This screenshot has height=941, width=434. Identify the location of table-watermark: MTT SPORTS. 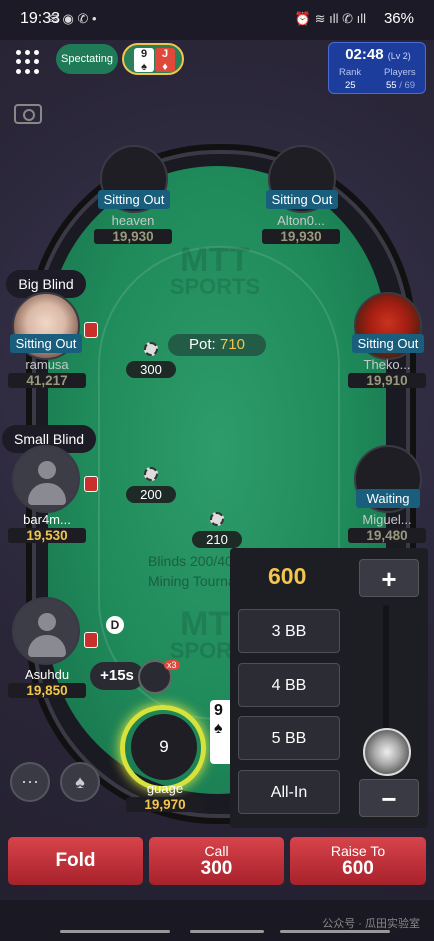
(215, 270).